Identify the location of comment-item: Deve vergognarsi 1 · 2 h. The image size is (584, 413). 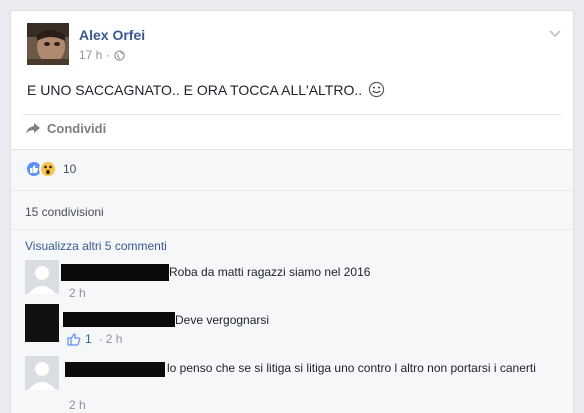
(292, 329).